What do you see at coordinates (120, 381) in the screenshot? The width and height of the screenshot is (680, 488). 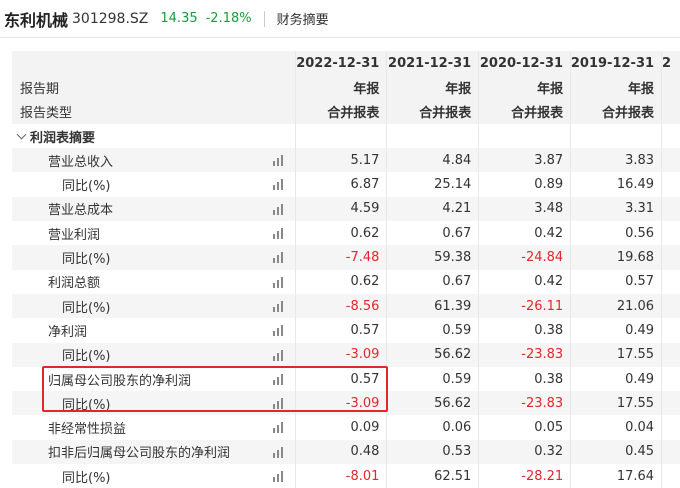 I see `row-label: 归属母公司股东的净利润` at bounding box center [120, 381].